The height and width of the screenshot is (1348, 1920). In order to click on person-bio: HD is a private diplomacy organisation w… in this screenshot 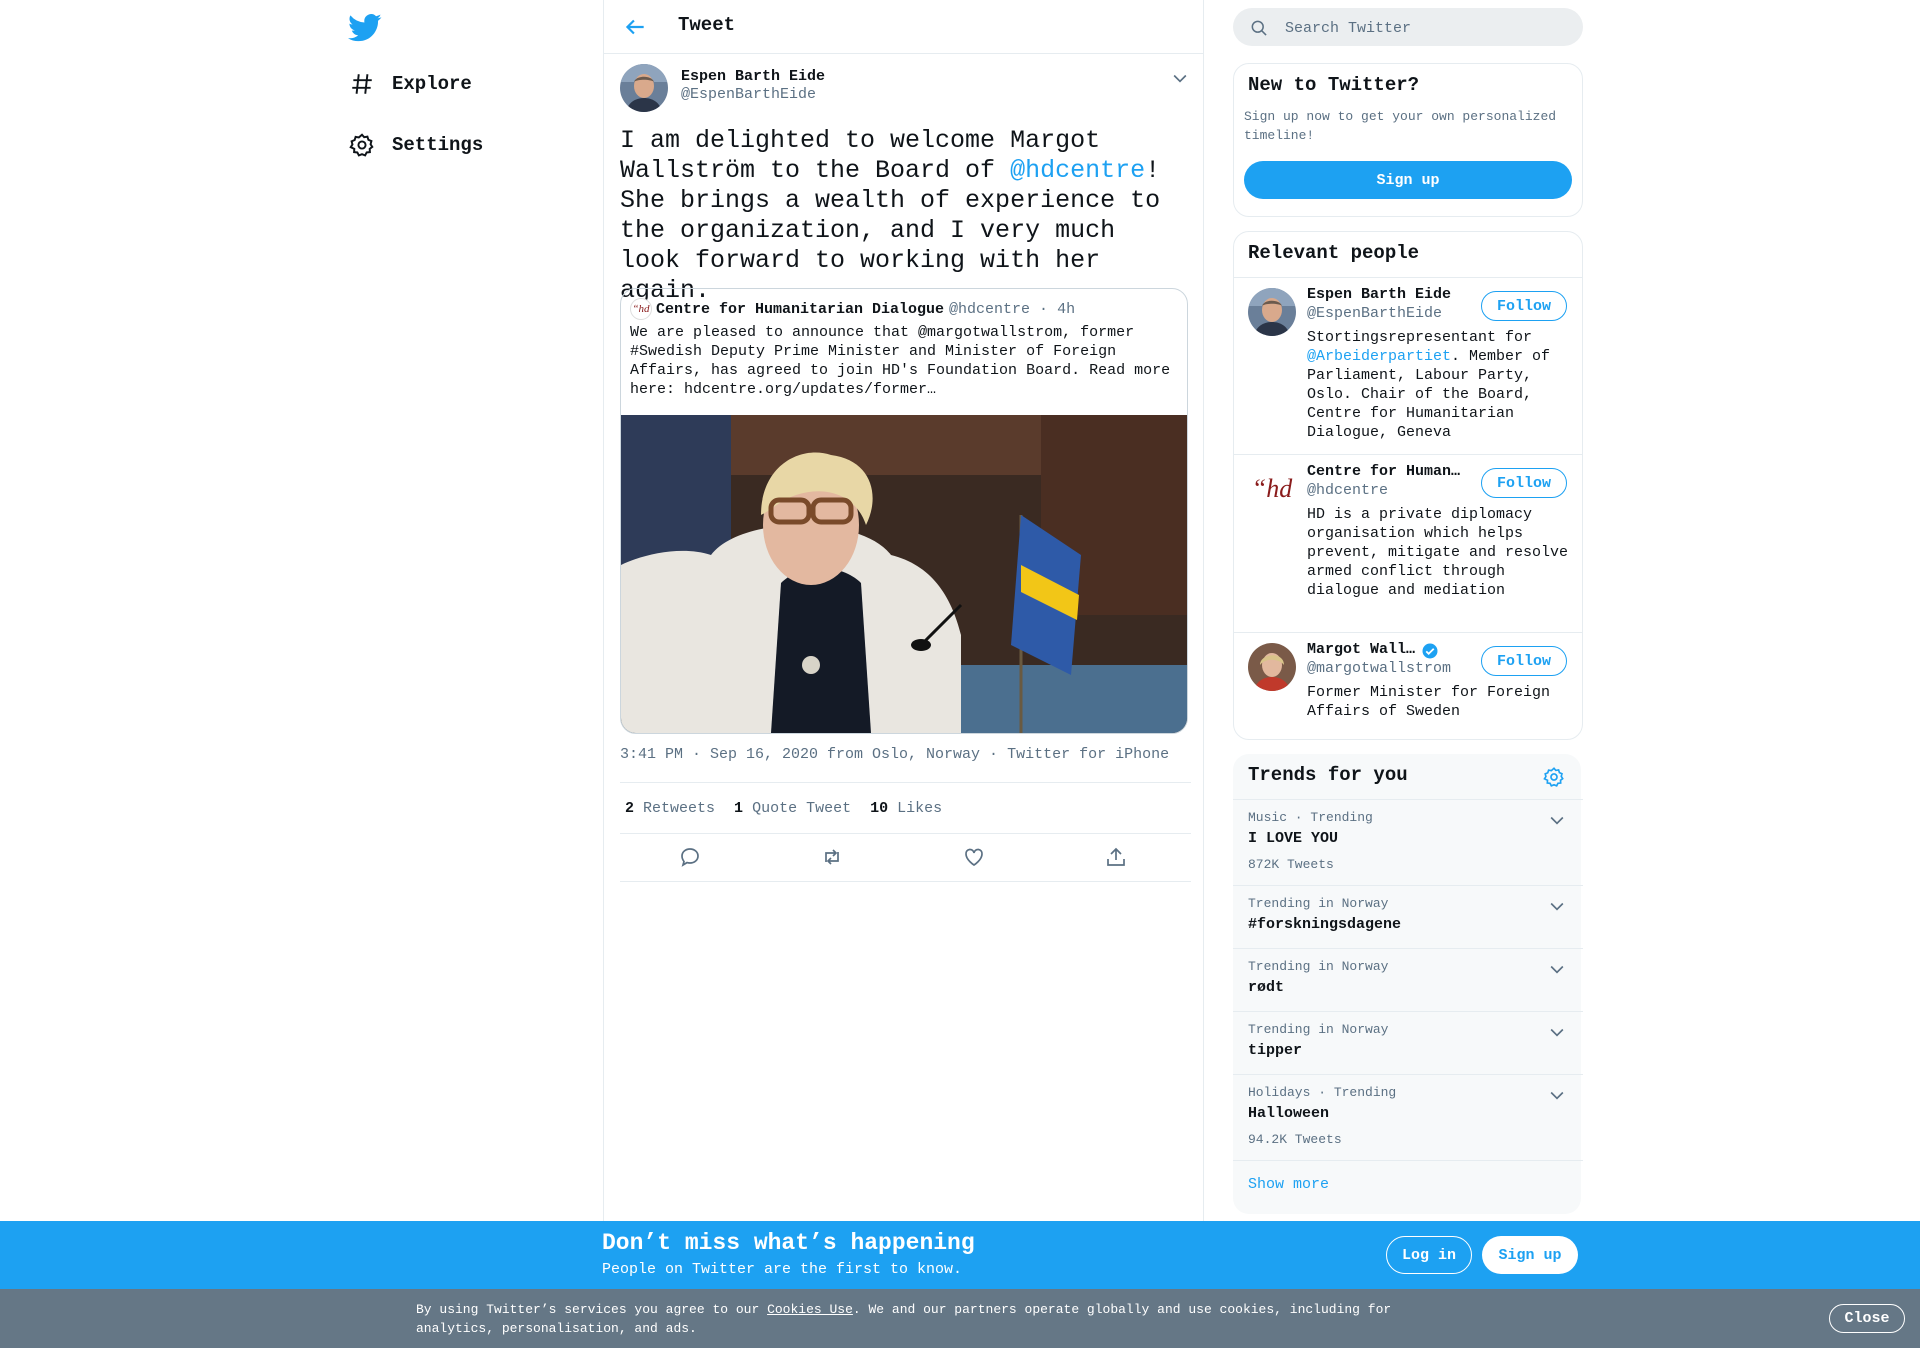, I will do `click(1438, 552)`.